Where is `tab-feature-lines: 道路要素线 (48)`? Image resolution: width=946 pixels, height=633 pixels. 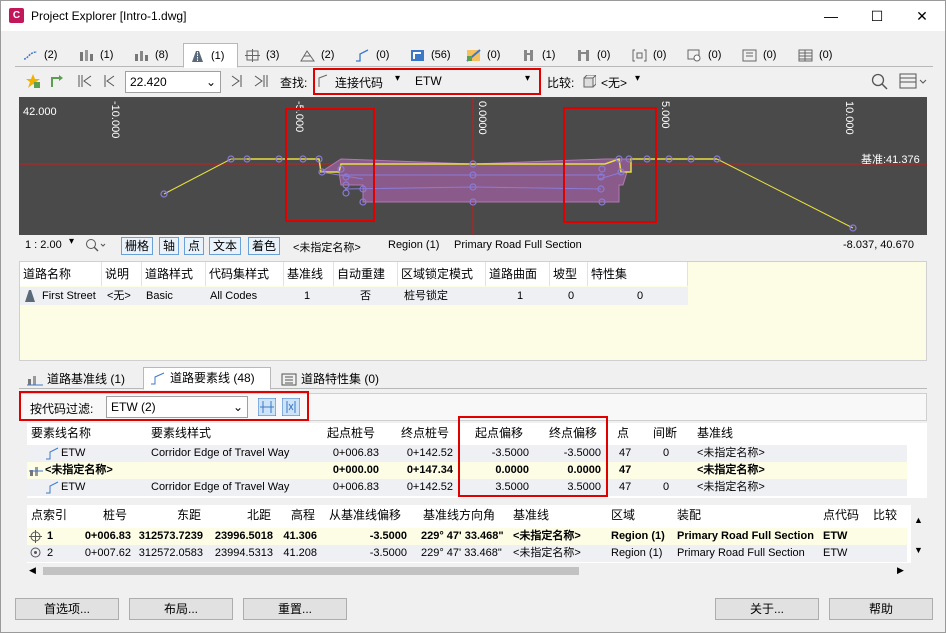 tab-feature-lines: 道路要素线 (48) is located at coordinates (207, 378).